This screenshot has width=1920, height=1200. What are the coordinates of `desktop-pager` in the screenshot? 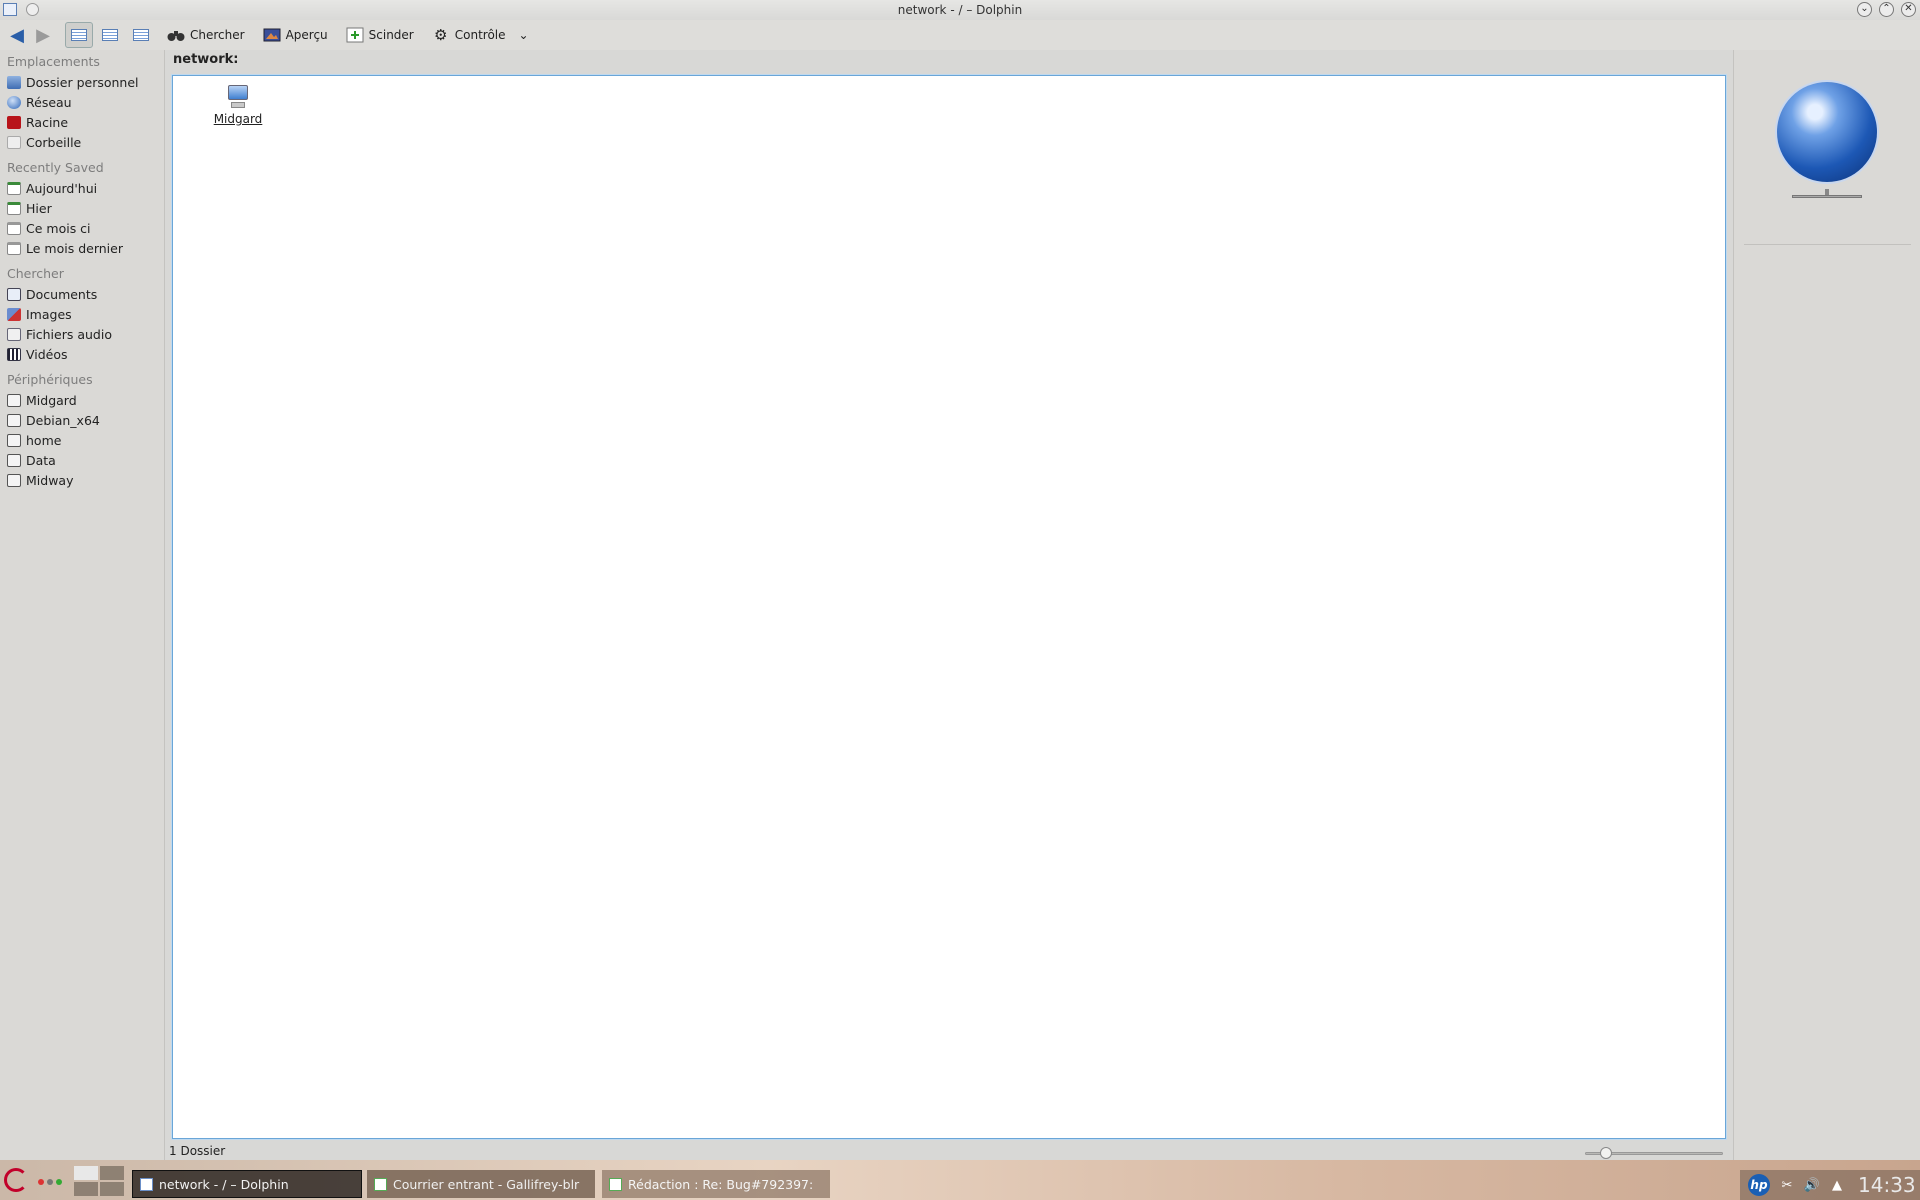 It's located at (99, 1181).